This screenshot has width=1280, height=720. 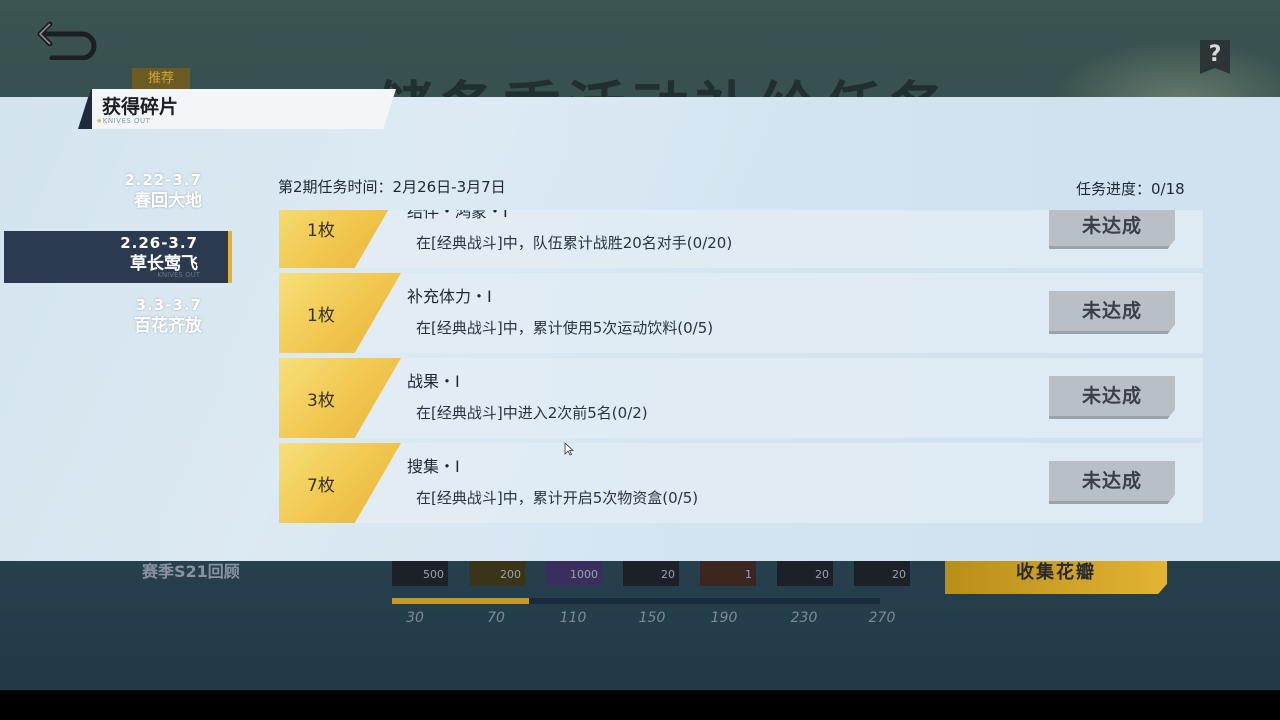 What do you see at coordinates (652, 618) in the screenshot?
I see `progress-tick: 150` at bounding box center [652, 618].